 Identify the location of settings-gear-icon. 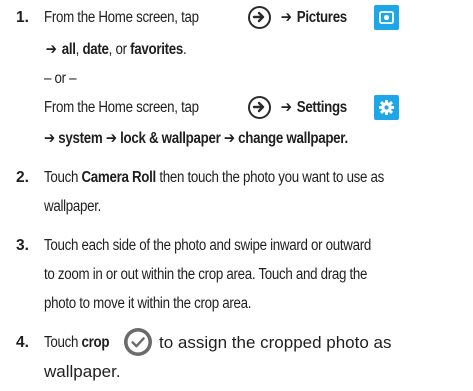
(386, 107).